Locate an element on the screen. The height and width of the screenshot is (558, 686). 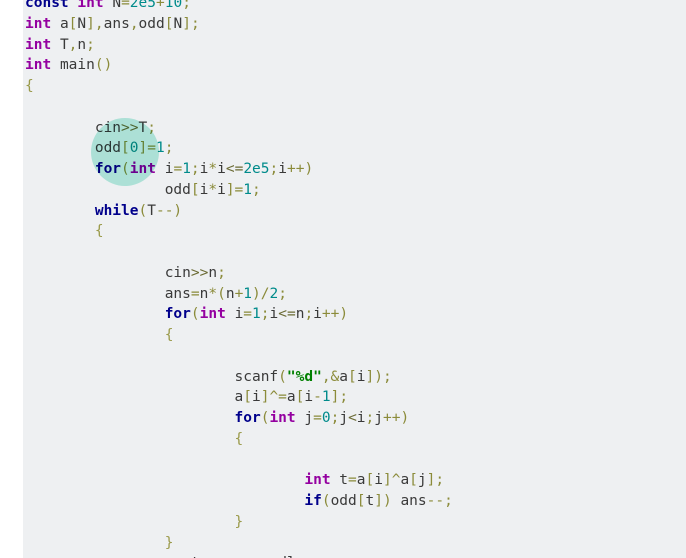
code-line: a[i]^=a[i-1]; is located at coordinates (291, 397).